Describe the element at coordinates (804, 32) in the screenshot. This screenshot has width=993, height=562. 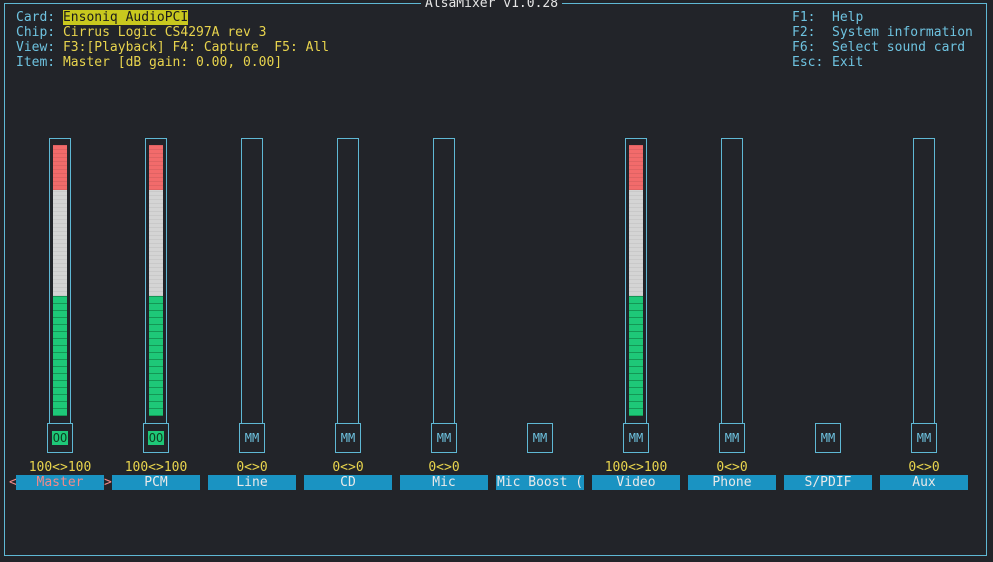
I see `help-key: F2:` at that location.